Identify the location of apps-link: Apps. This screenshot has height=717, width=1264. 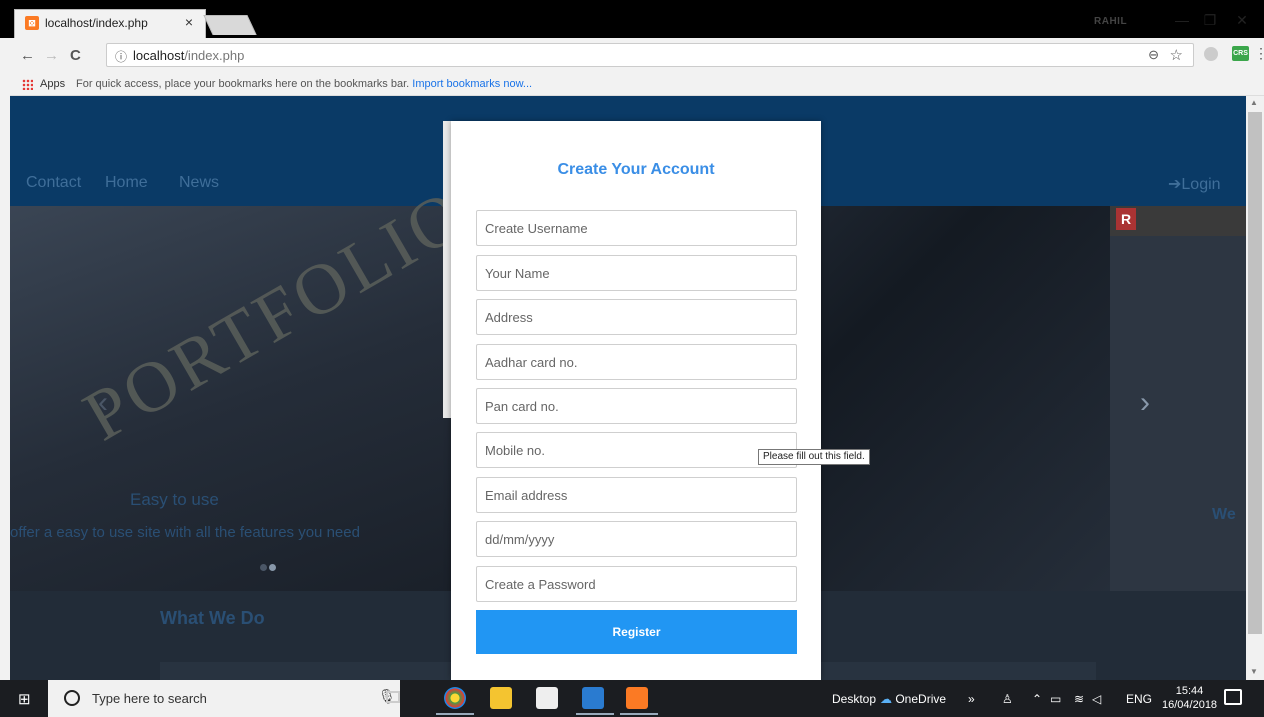
(52, 84).